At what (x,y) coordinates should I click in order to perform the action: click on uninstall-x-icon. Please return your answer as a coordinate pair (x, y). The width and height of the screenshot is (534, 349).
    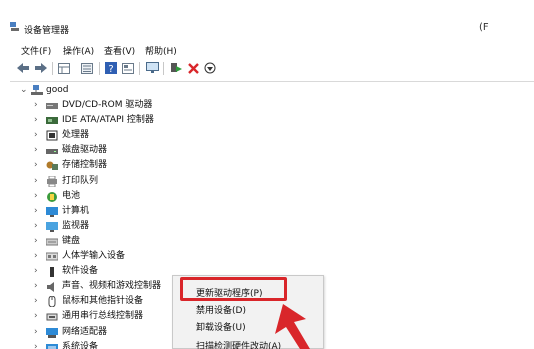
    Looking at the image, I should click on (193, 68).